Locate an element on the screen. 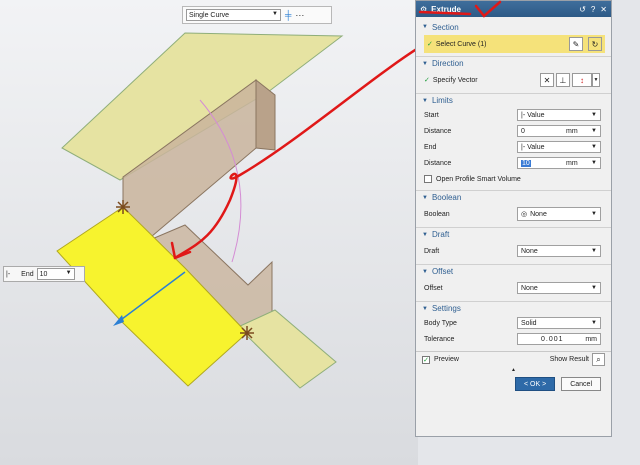 The height and width of the screenshot is (465, 640). reset-button: ↺ is located at coordinates (582, 9).